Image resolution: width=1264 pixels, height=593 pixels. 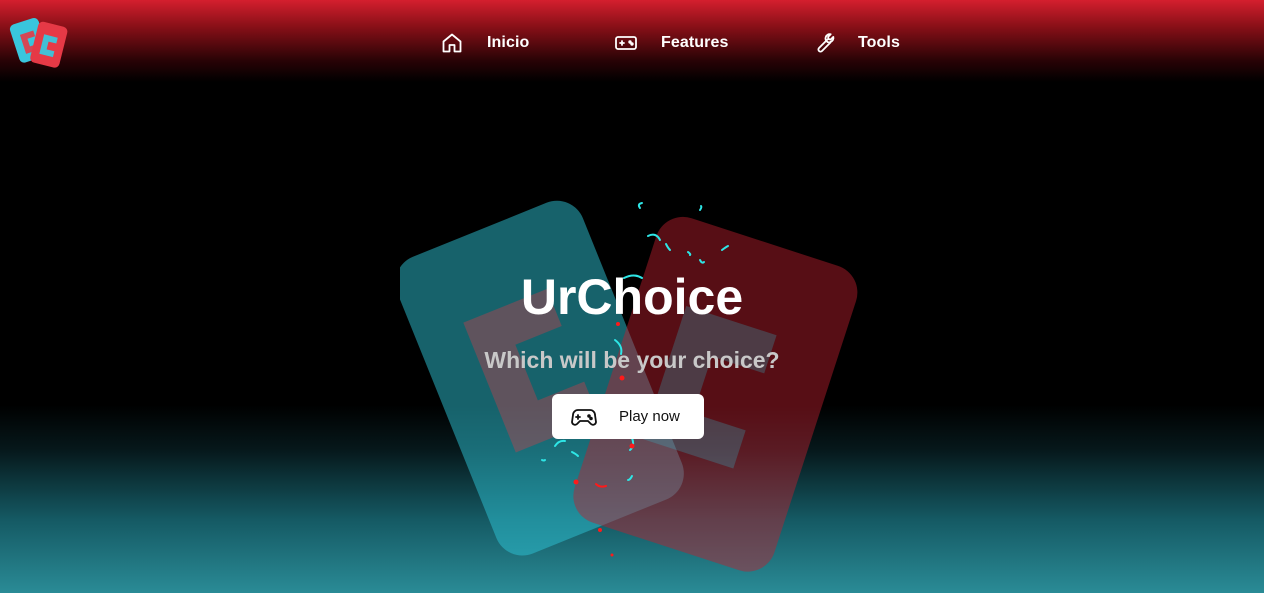 What do you see at coordinates (632, 297) in the screenshot?
I see `hero-title: UrChoice` at bounding box center [632, 297].